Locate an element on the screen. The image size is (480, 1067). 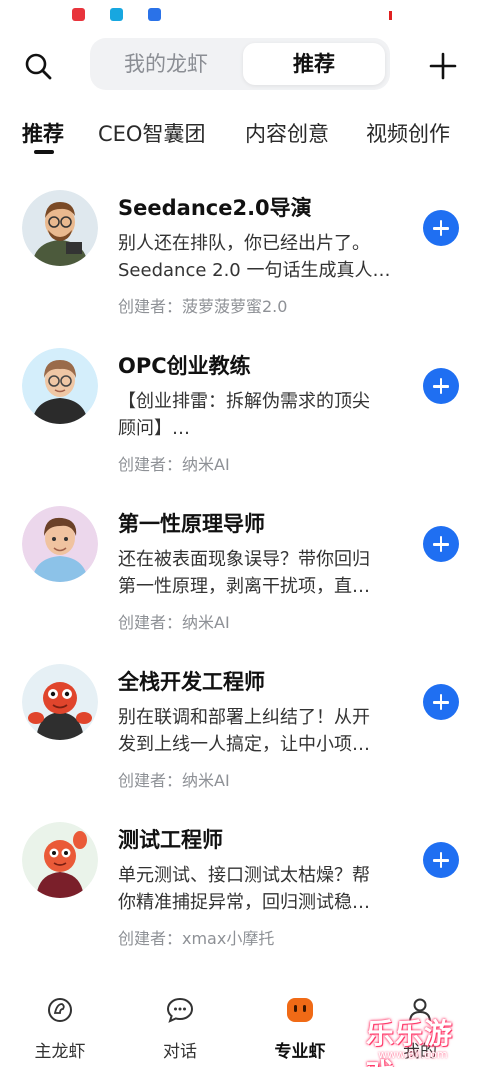
tab-video-creation: 视频创作 is located at coordinates (408, 133).